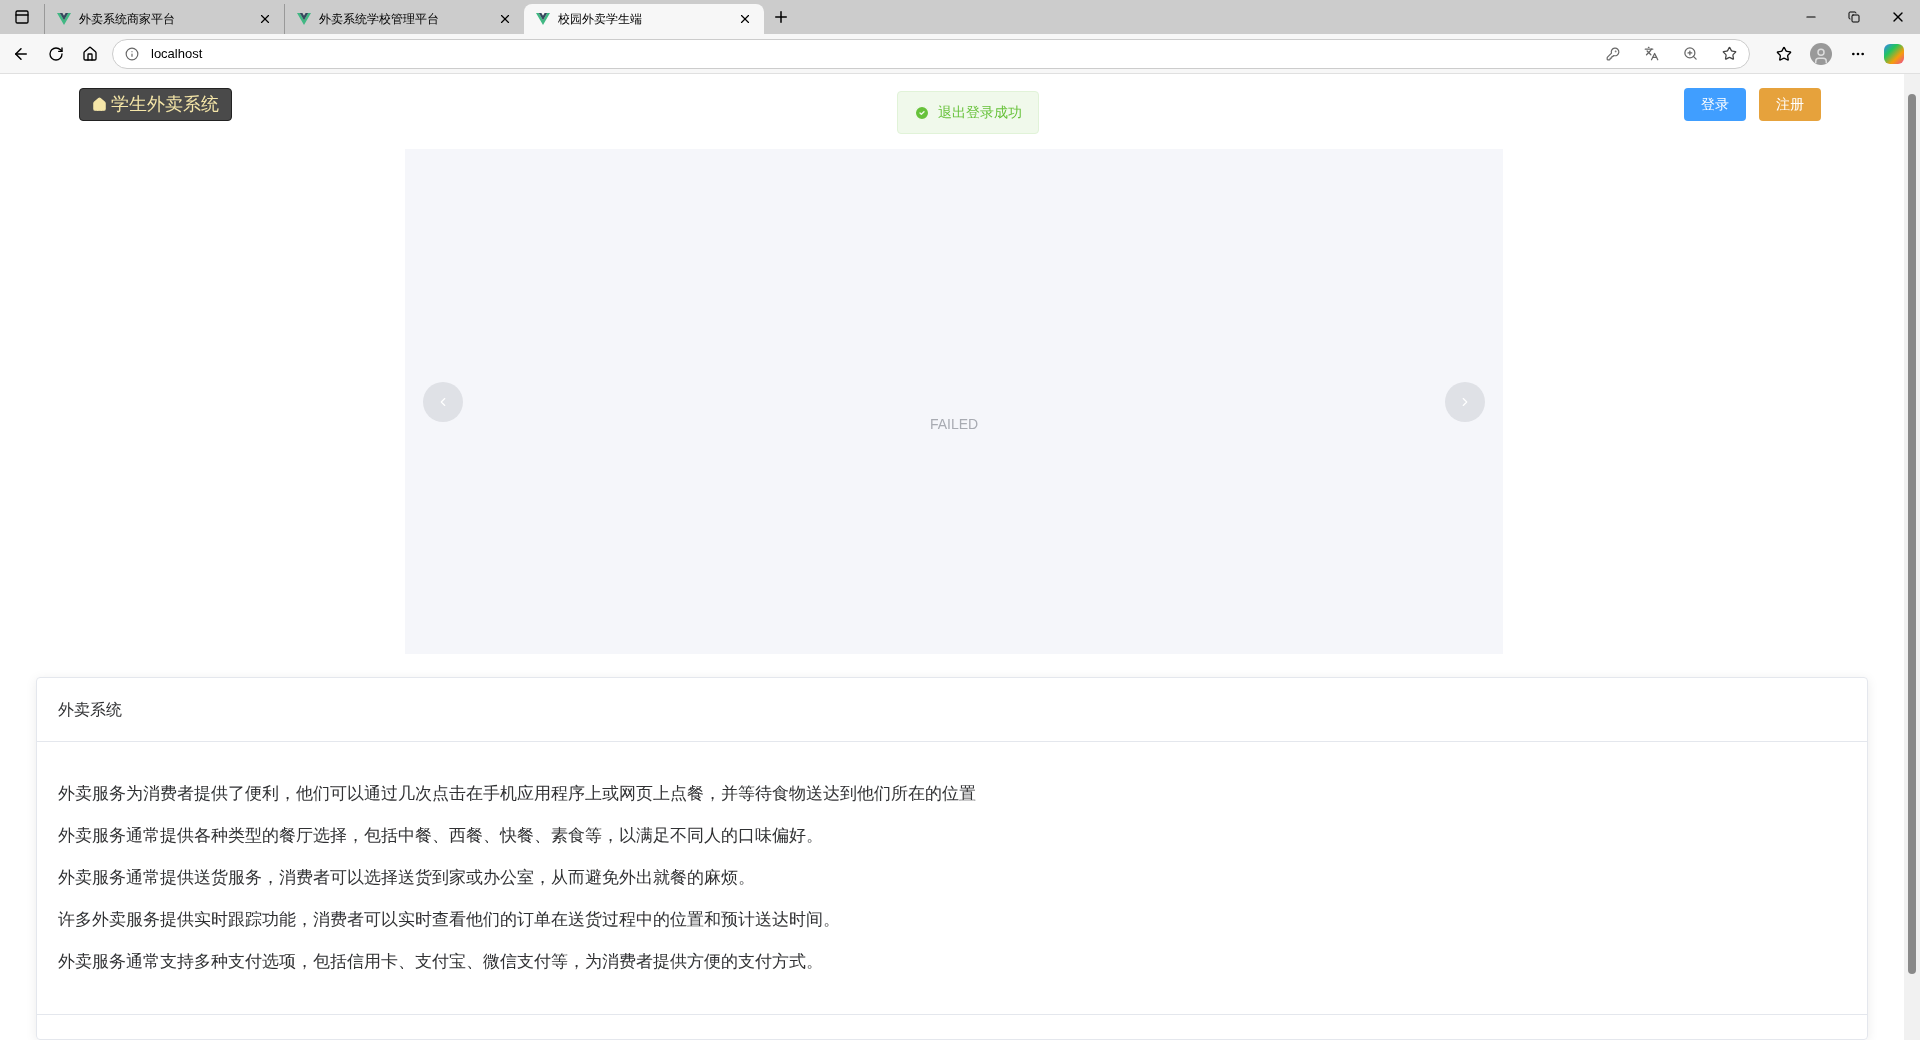 The width and height of the screenshot is (1920, 1040). Describe the element at coordinates (177, 53) in the screenshot. I see `url-text: localhost` at that location.